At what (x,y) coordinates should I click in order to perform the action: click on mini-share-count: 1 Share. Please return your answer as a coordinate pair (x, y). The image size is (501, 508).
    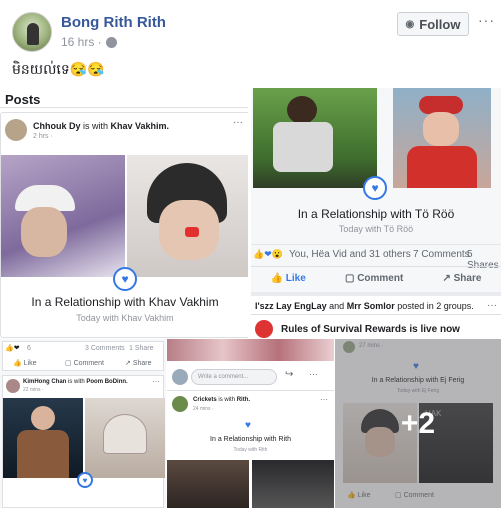
    Looking at the image, I should click on (141, 348).